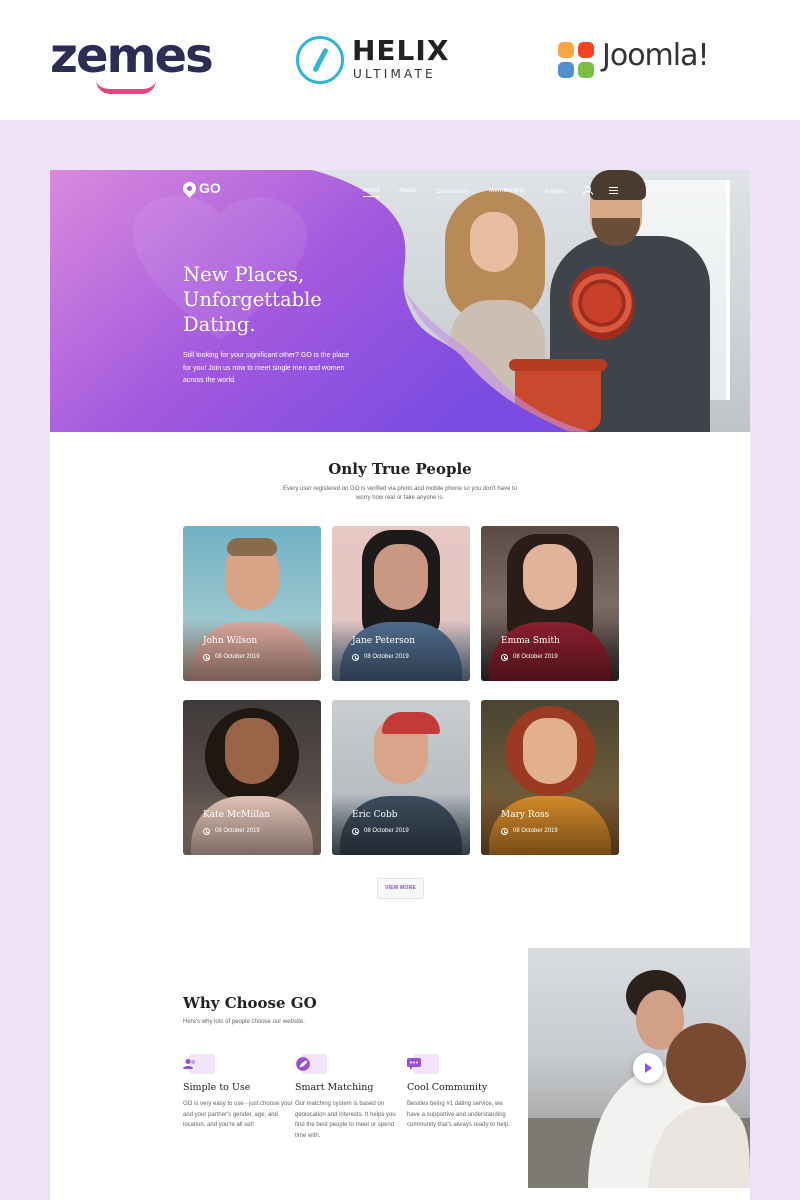 The height and width of the screenshot is (1200, 800). Describe the element at coordinates (252, 299) in the screenshot. I see `hero-title-line-2: Unforgettable` at that location.